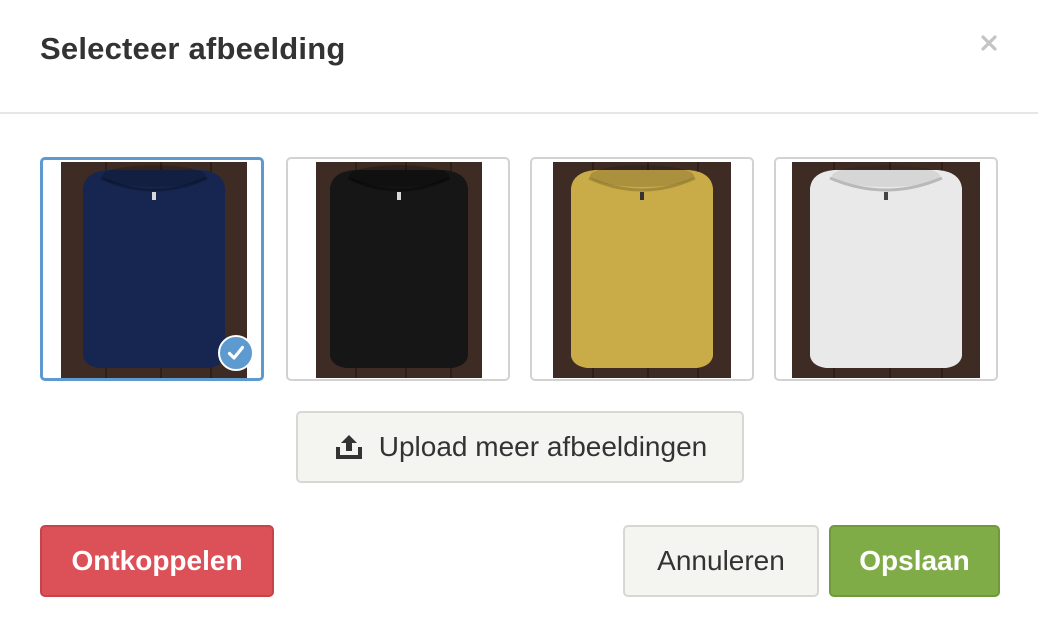 Image resolution: width=1038 pixels, height=636 pixels. What do you see at coordinates (193, 48) in the screenshot?
I see `dialog-title: Selecteer afbeelding` at bounding box center [193, 48].